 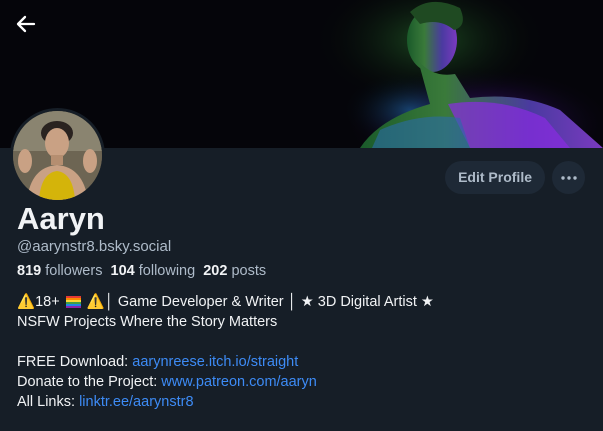 I want to click on back-button, so click(x=26, y=24).